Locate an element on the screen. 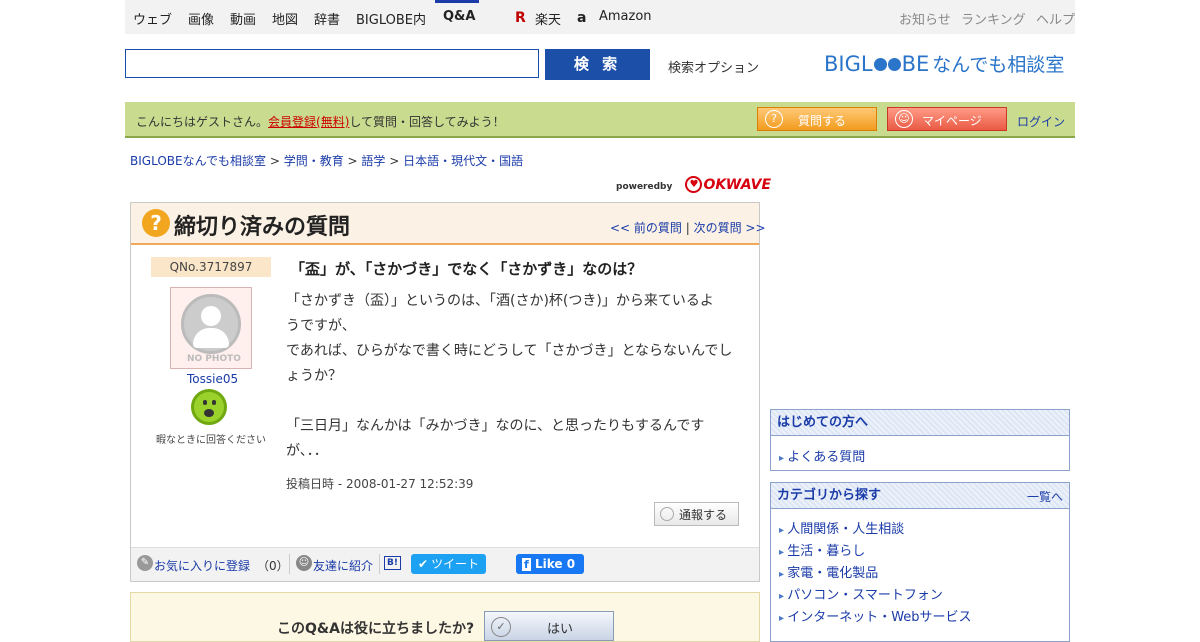  question-title: 「盃」が、「さかづき」でなく「さかずき」なのは？ is located at coordinates (466, 269).